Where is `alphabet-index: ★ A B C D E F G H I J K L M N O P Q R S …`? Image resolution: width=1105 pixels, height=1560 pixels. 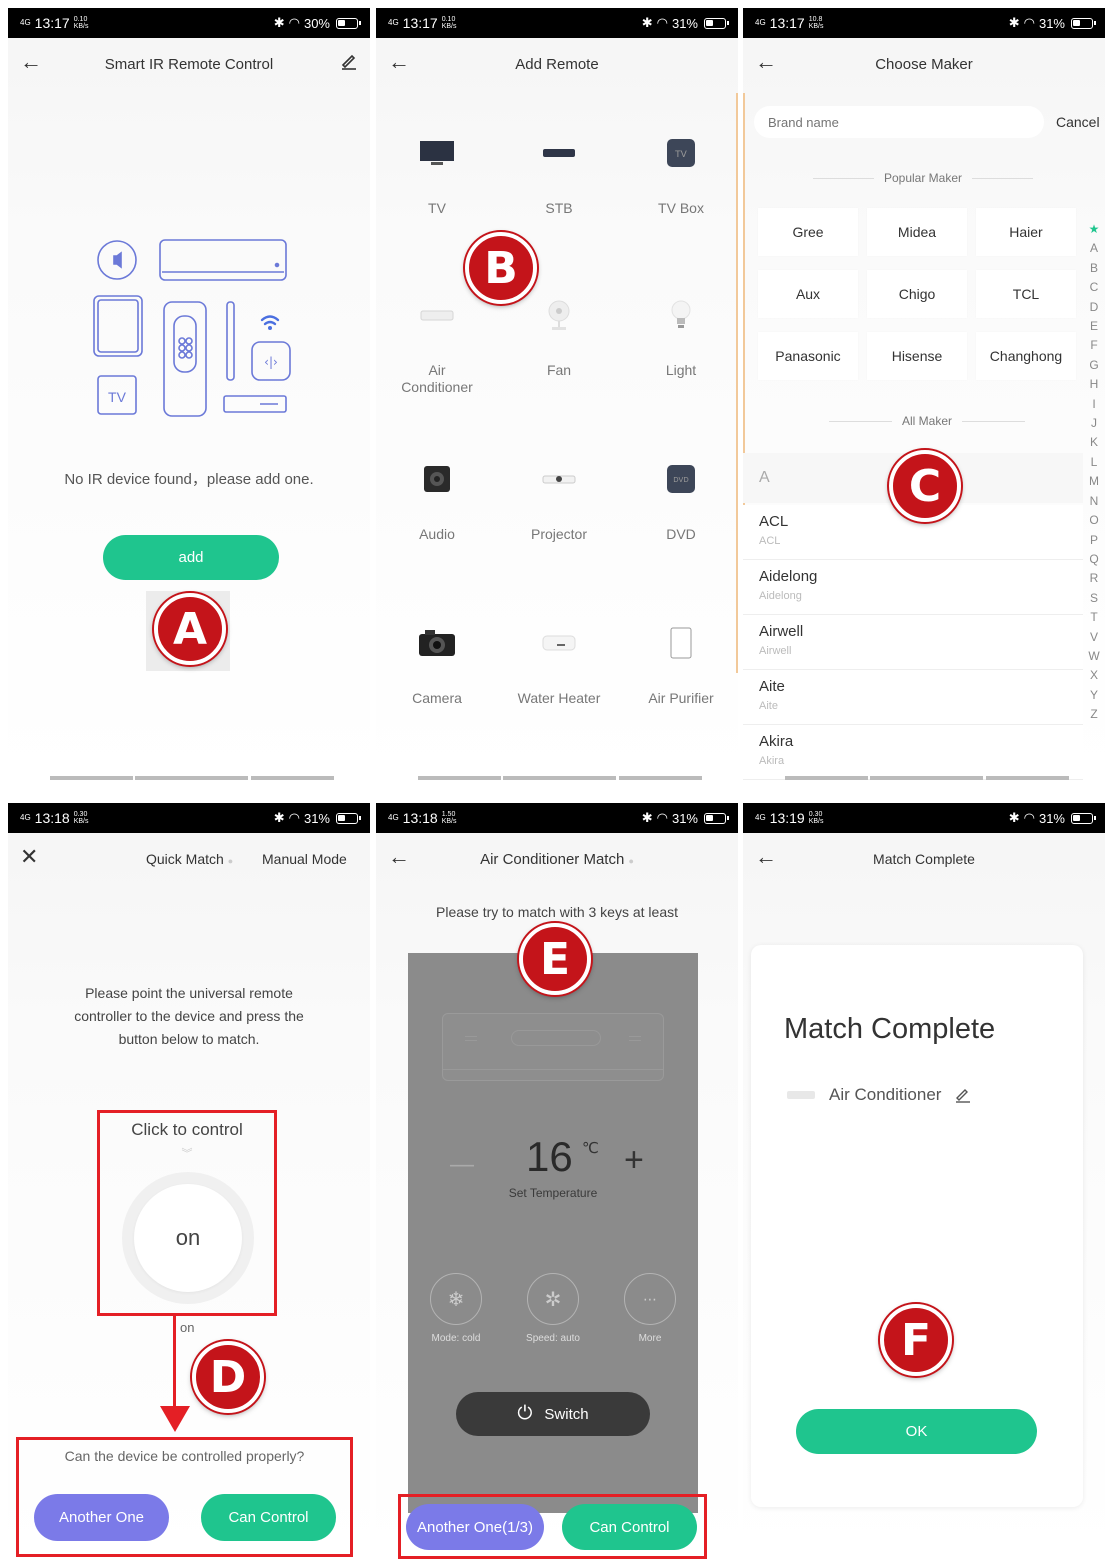
alphabet-index: ★ A B C D E F G H I J K L M N O P Q R S … is located at coordinates (1094, 472).